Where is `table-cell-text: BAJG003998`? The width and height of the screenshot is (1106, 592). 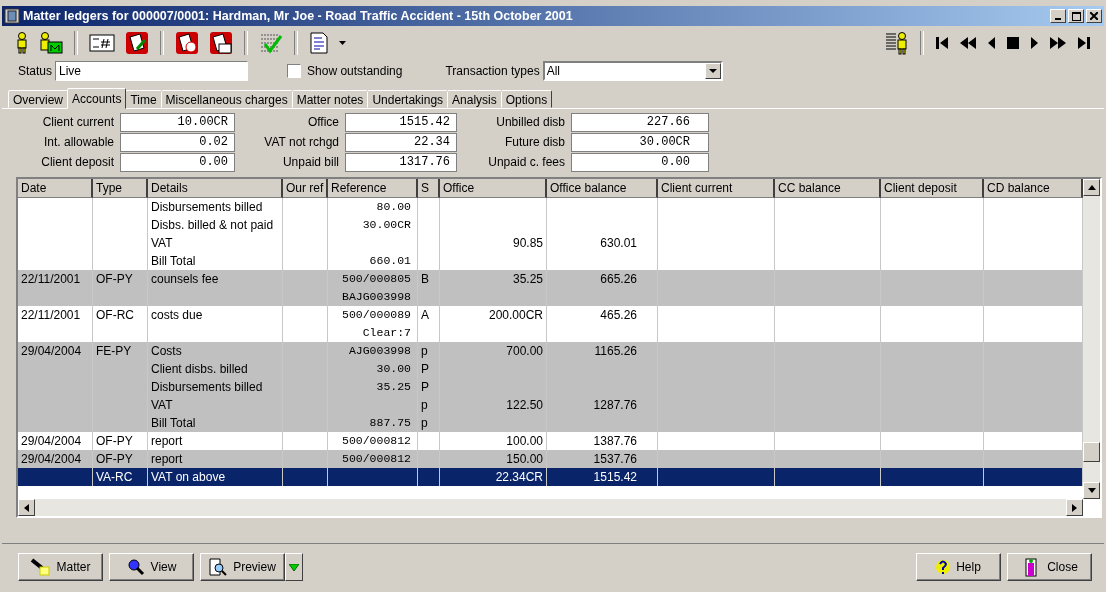
table-cell-text: BAJG003998 is located at coordinates (376, 297).